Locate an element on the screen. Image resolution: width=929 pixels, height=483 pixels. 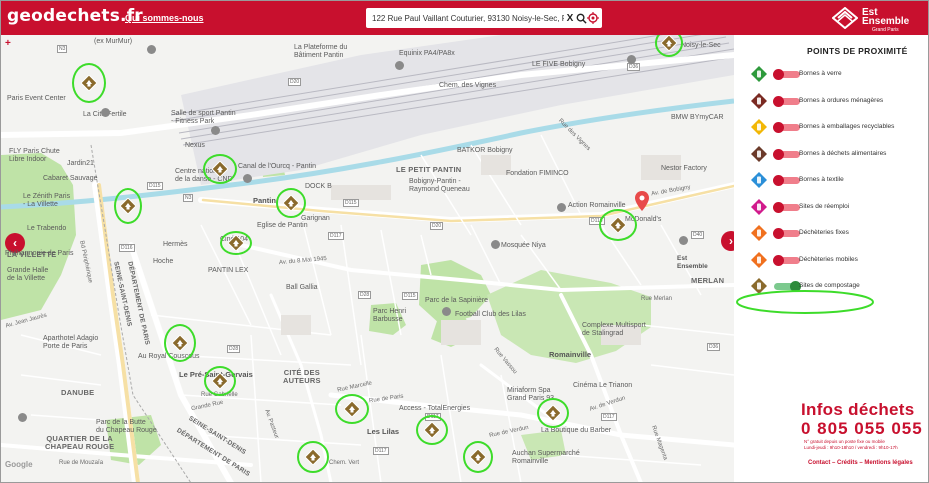
poi-aparthotel: Aparthotel Adagio Porte de Paris is located at coordinates (70, 343).